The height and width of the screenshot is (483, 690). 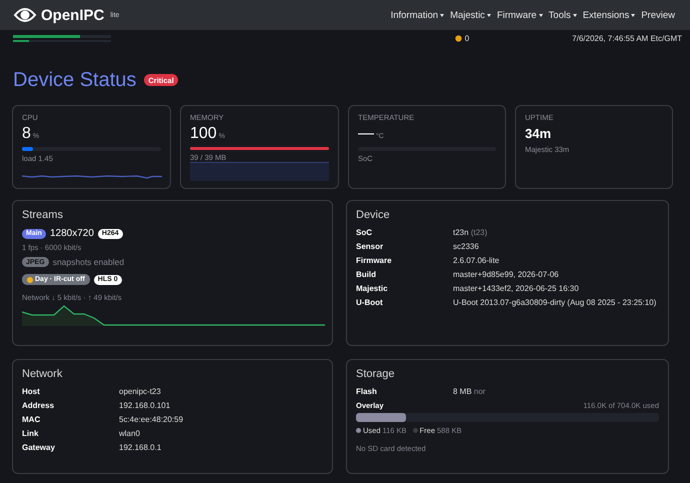 What do you see at coordinates (72, 15) in the screenshot?
I see `brand-name: OpenIPC` at bounding box center [72, 15].